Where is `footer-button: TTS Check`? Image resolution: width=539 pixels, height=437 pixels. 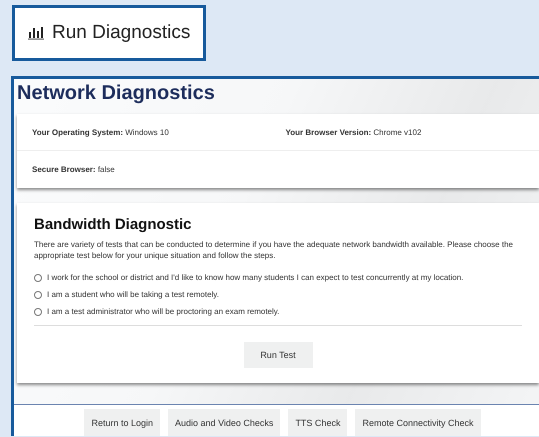 footer-button: TTS Check is located at coordinates (318, 422).